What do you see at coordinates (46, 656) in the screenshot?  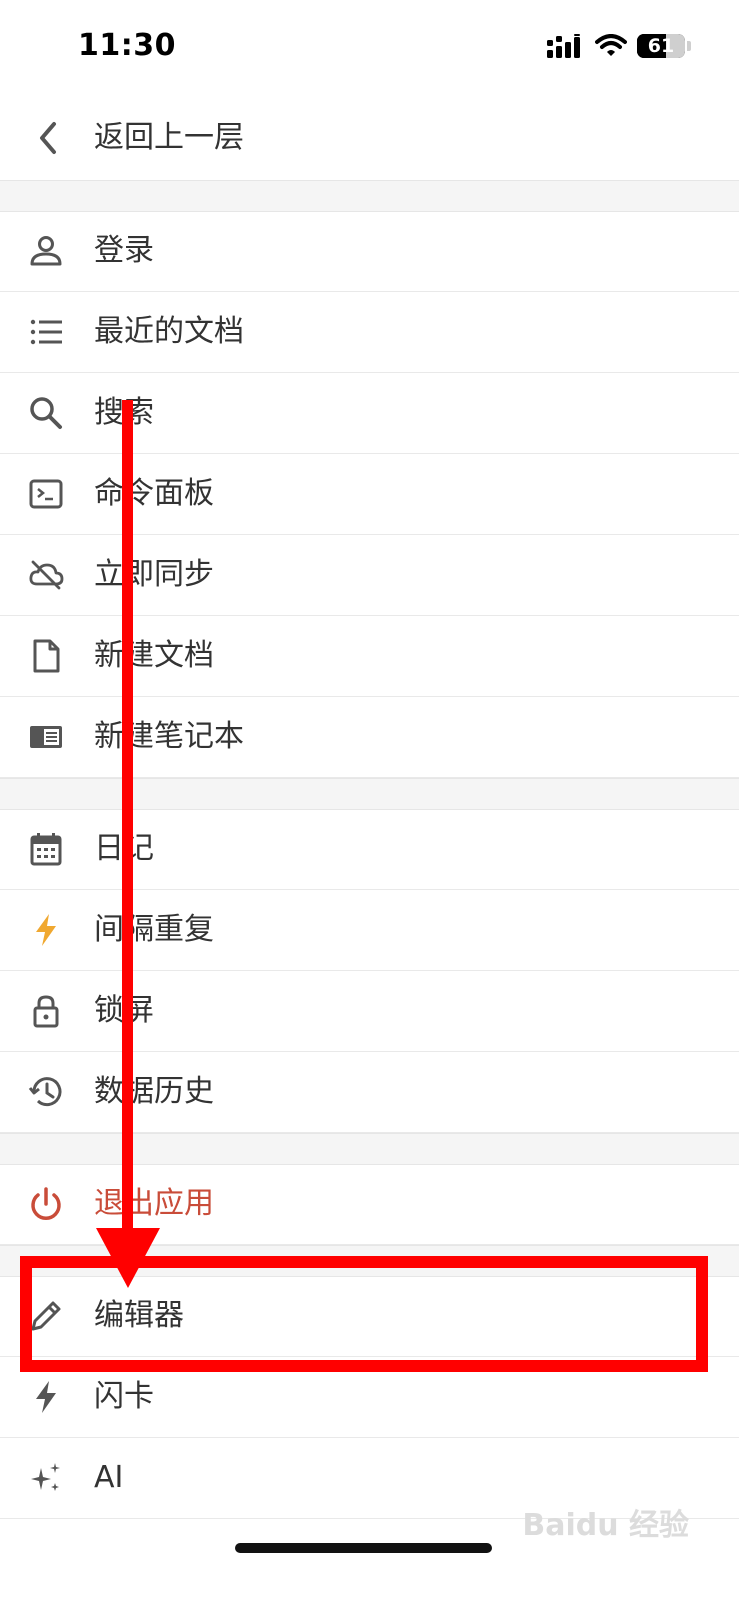 I see `file-icon` at bounding box center [46, 656].